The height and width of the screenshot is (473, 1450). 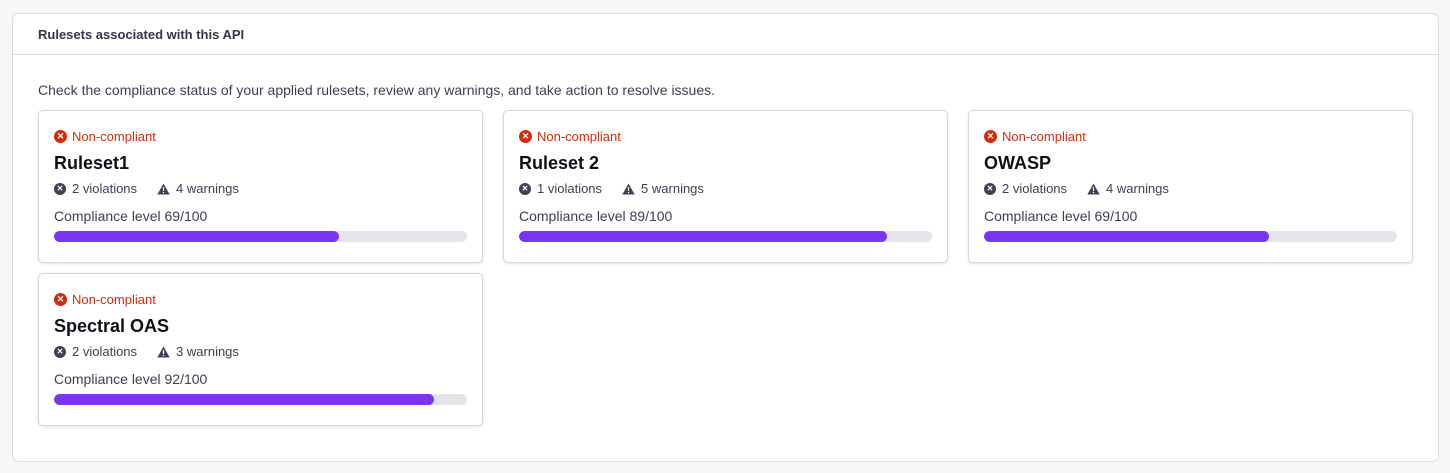 I want to click on warnings-label: 5 warnings, so click(x=672, y=188).